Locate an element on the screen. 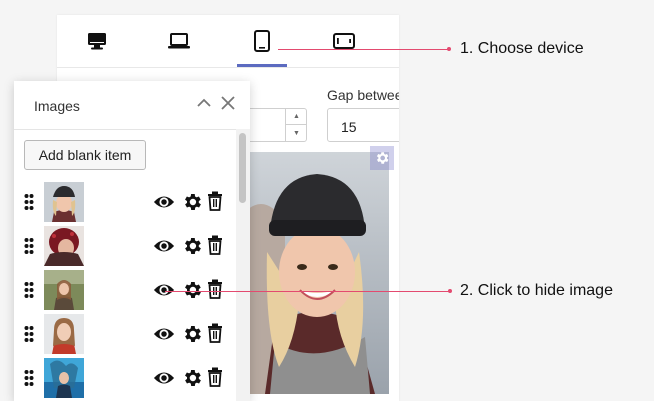  panel-scrollbar is located at coordinates (243, 265).